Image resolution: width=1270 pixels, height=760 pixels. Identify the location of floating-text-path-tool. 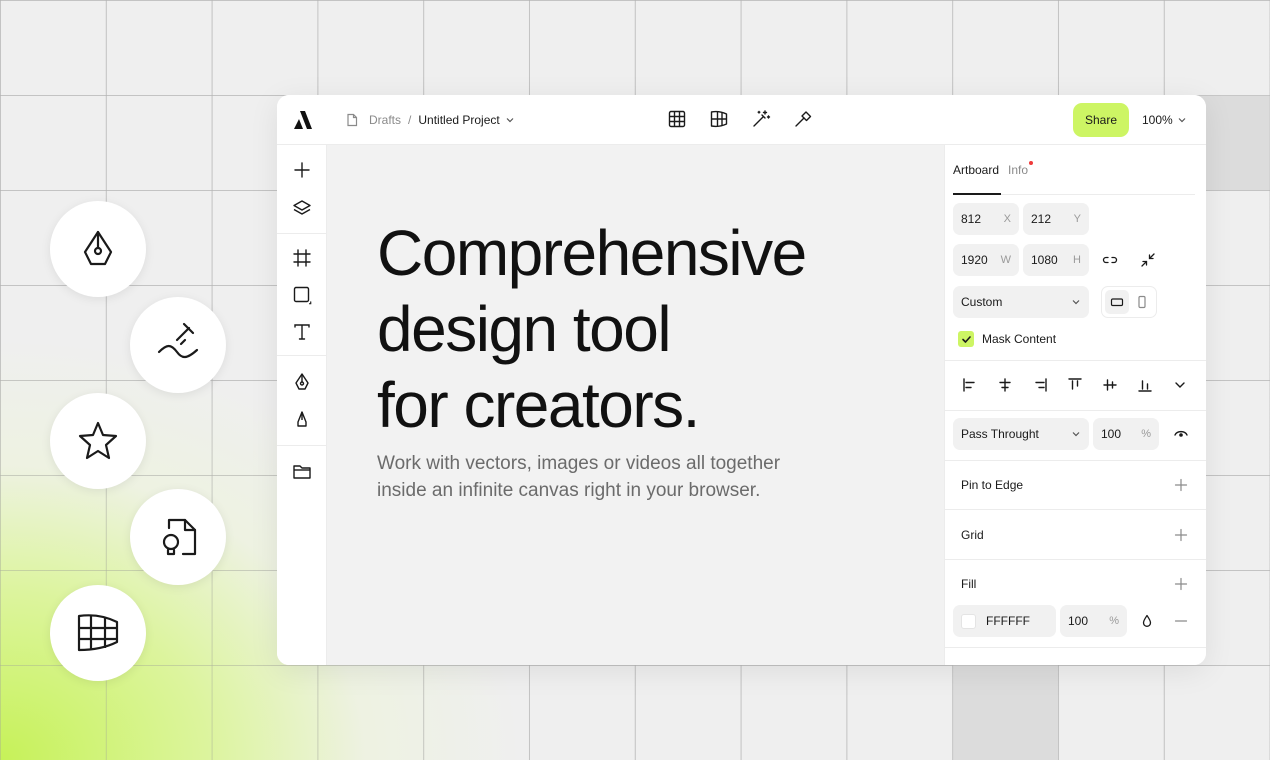
(178, 345).